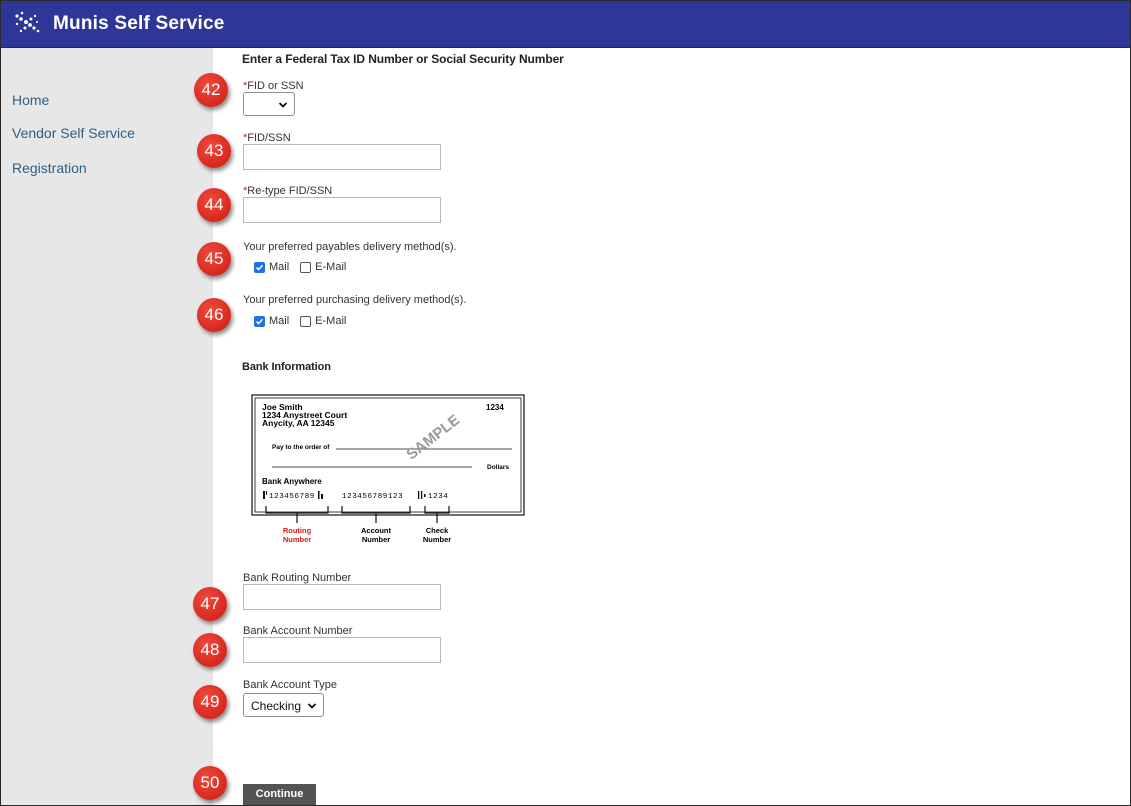  What do you see at coordinates (376, 530) in the screenshot?
I see `account-caption-1: Account` at bounding box center [376, 530].